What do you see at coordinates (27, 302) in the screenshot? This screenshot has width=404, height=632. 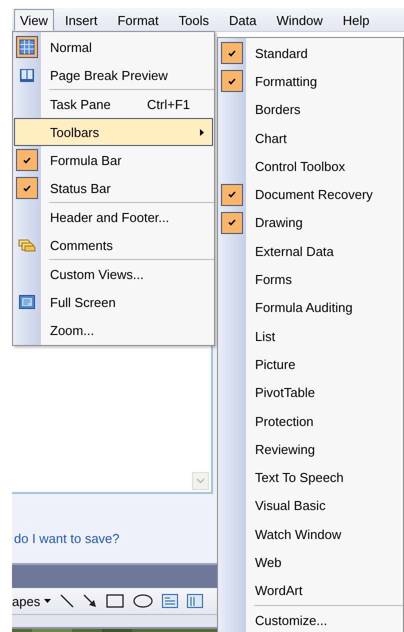 I see `screen-icon` at bounding box center [27, 302].